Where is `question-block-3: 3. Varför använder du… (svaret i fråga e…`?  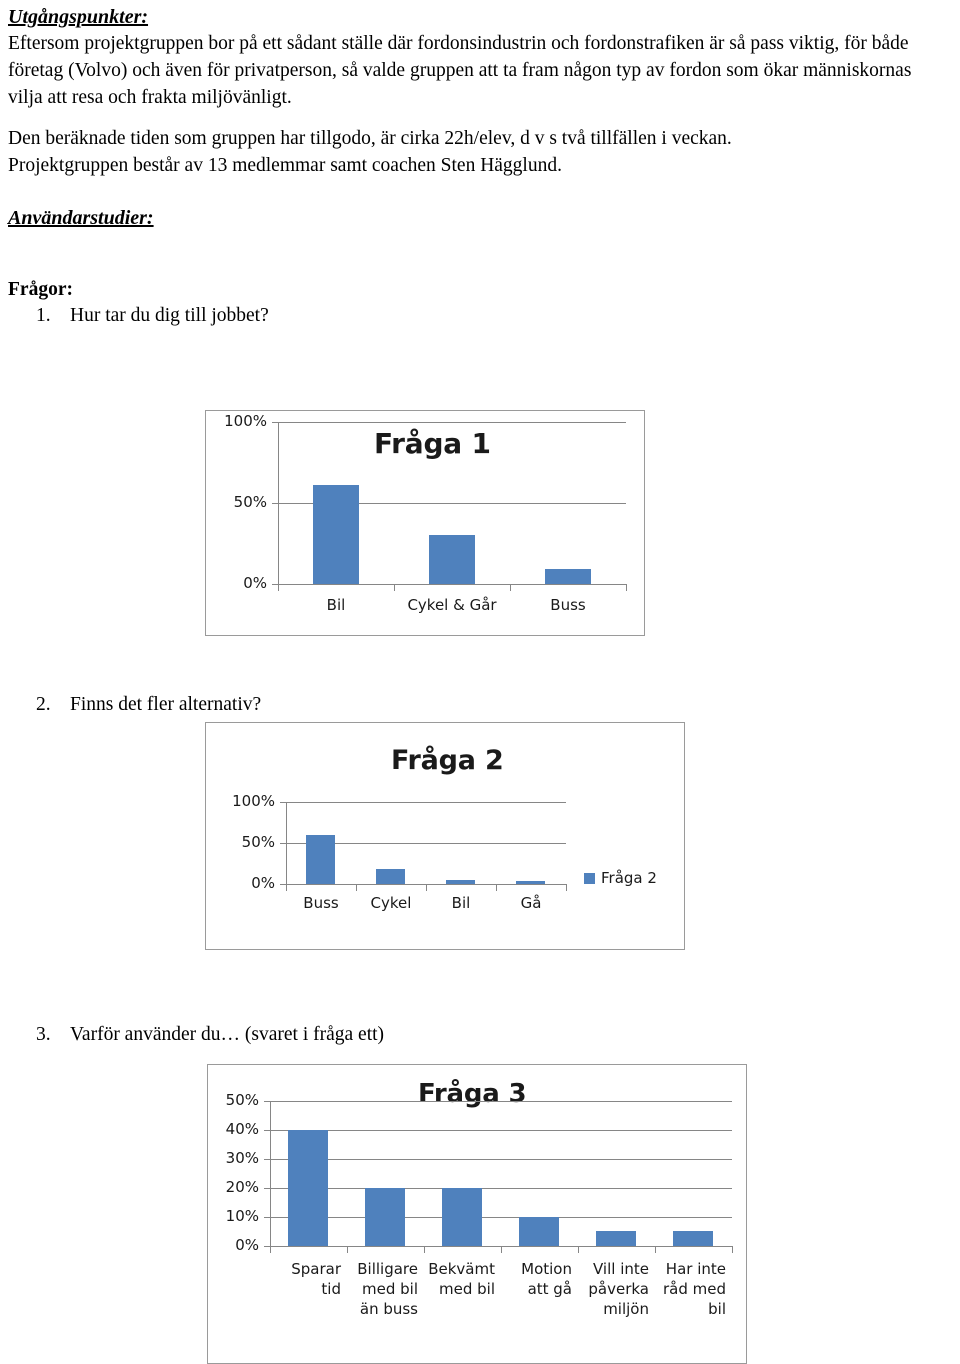 question-block-3: 3. Varför använder du… (svaret i fråga e… is located at coordinates (478, 1035).